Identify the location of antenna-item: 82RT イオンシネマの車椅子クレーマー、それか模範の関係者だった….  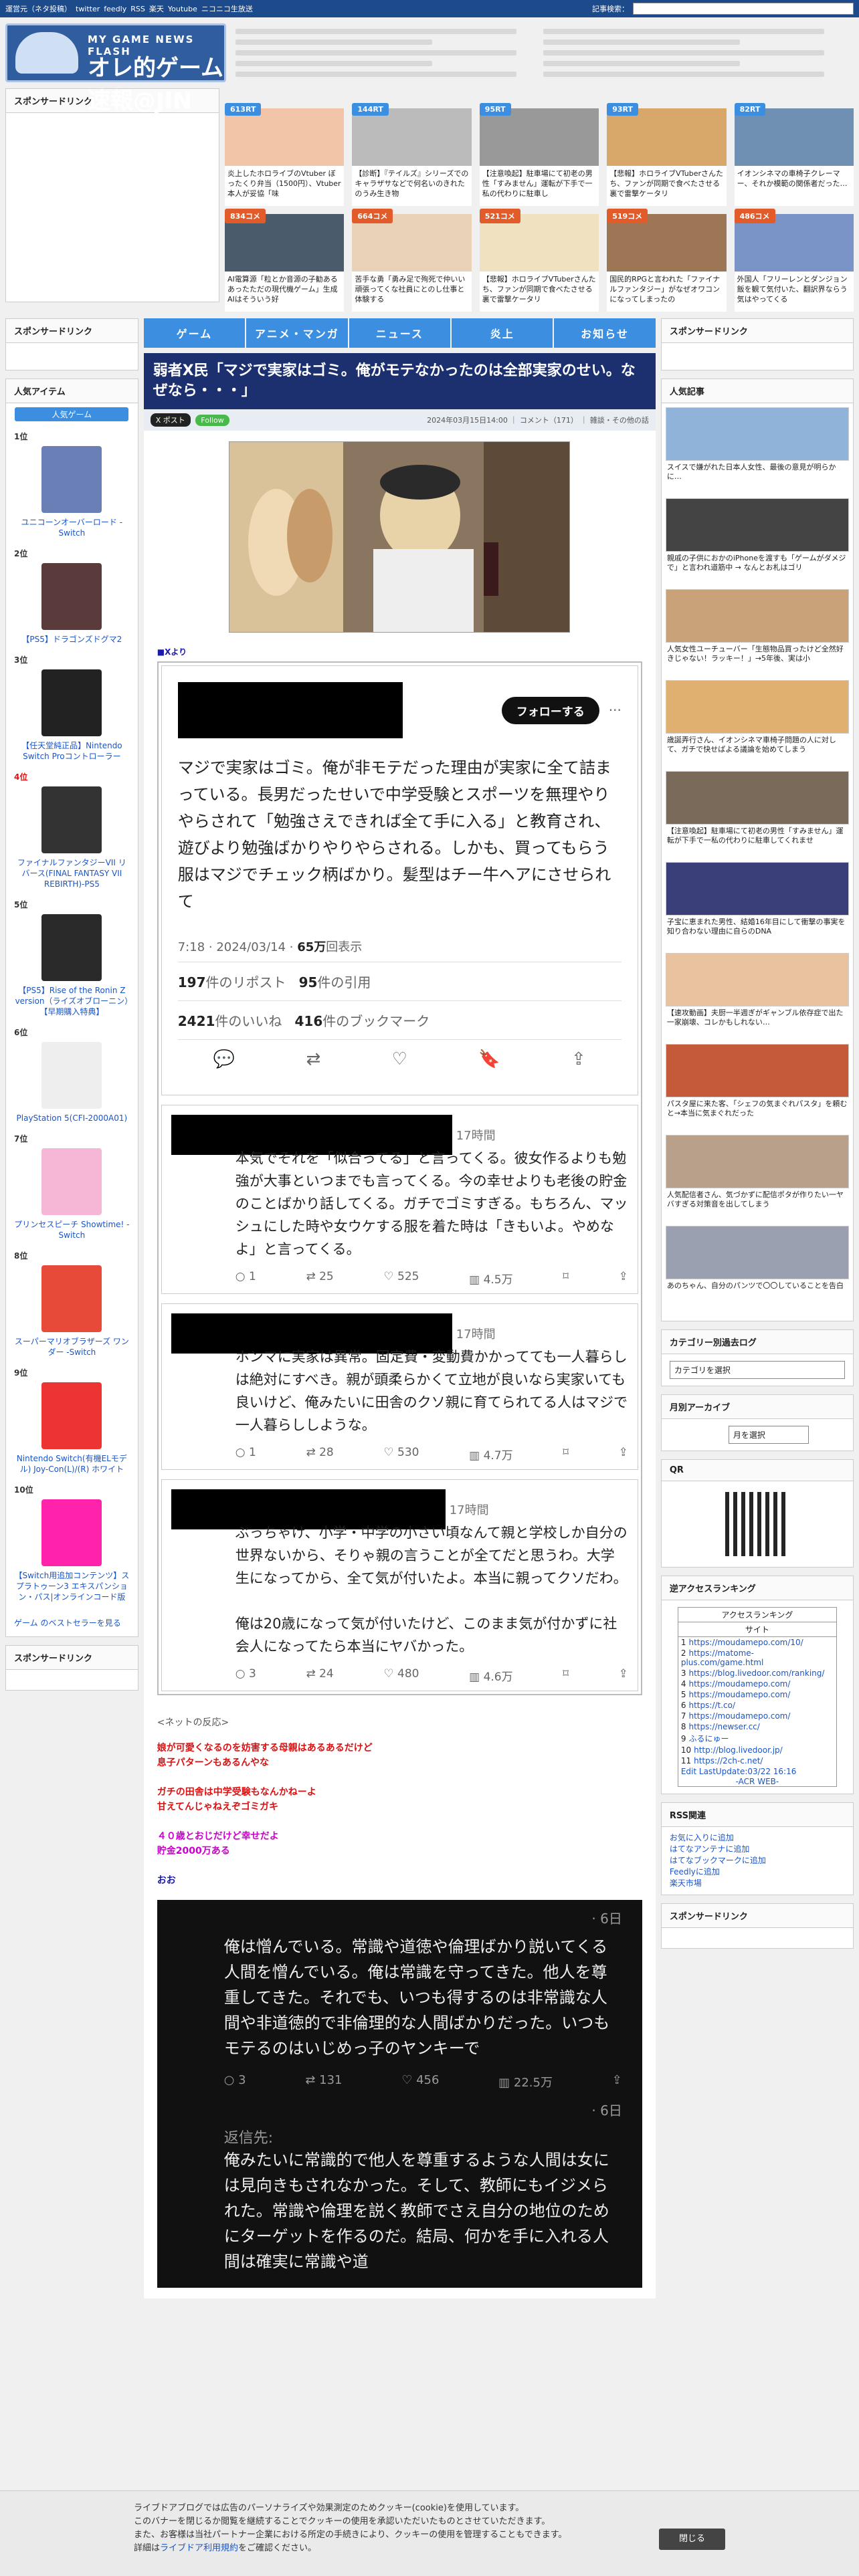
(794, 154).